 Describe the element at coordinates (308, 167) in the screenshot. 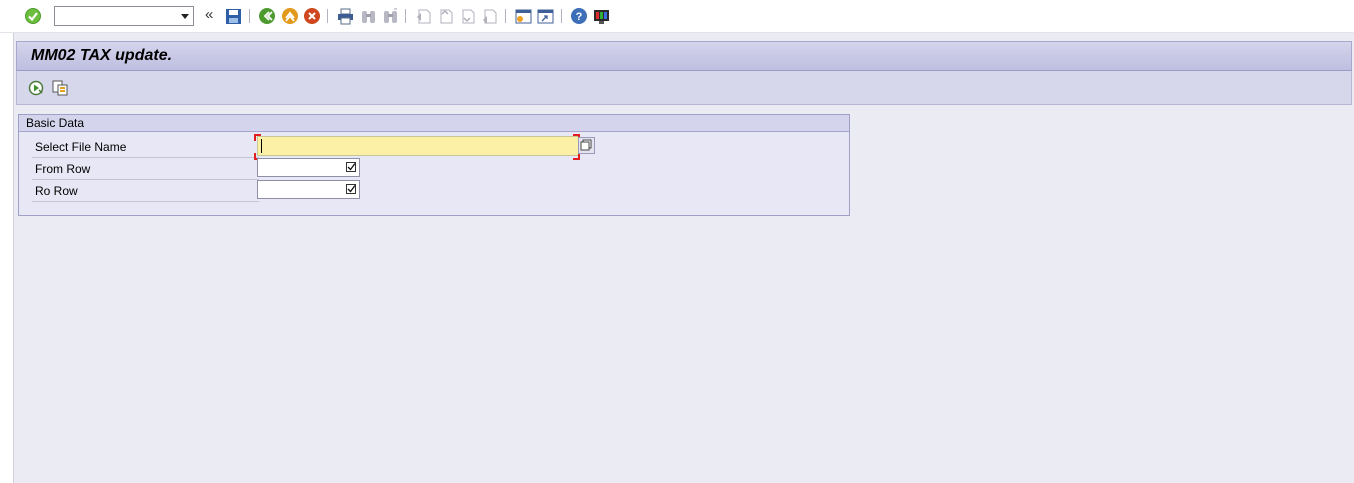

I see `from-row-field` at that location.